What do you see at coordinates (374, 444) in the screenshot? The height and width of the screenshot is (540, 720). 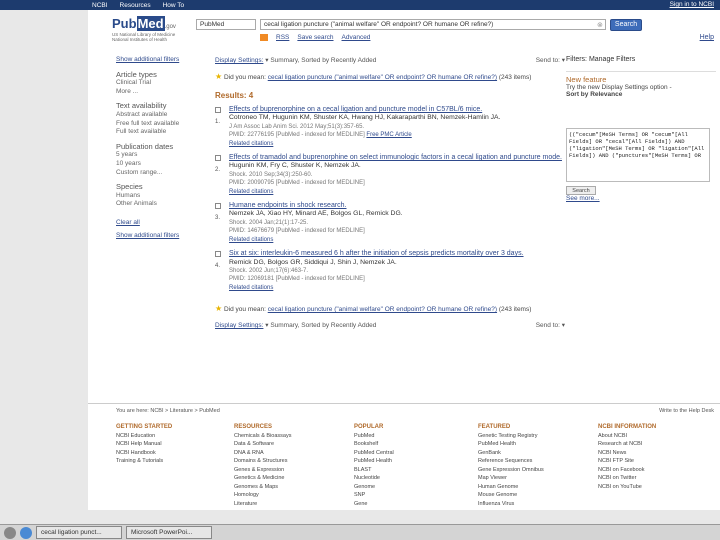 I see `footer-link: Bookshelf` at bounding box center [374, 444].